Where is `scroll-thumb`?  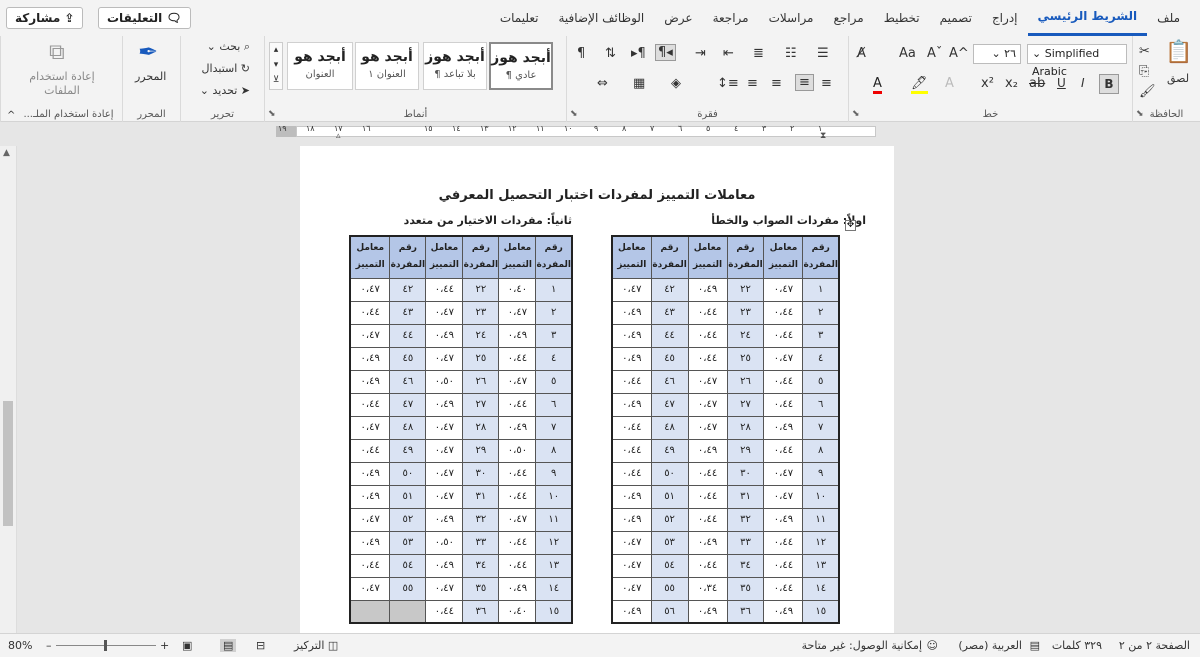 scroll-thumb is located at coordinates (8, 463).